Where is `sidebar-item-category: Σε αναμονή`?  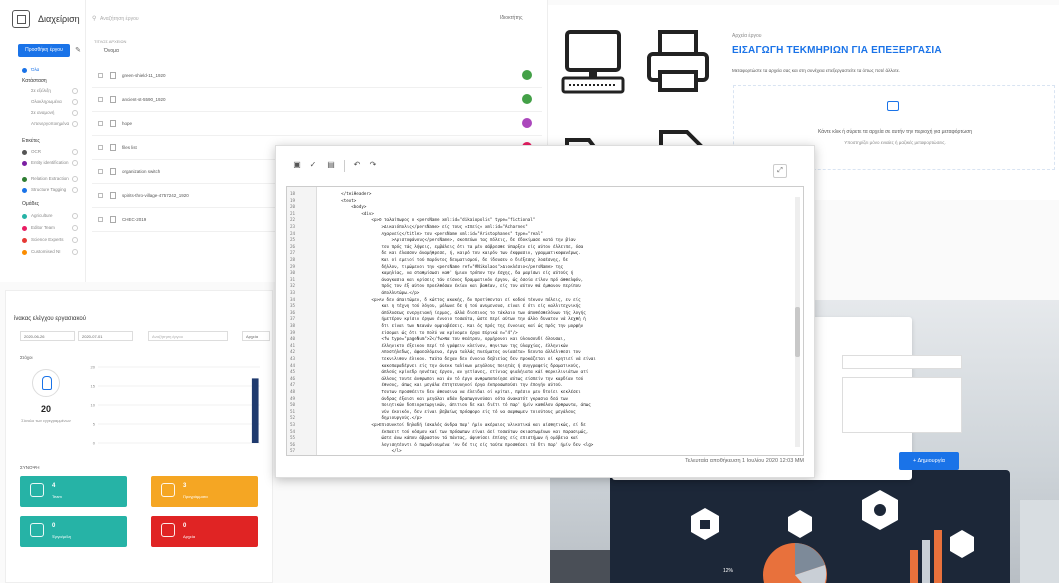
sidebar-item-category: Σε αναμονή is located at coordinates (42, 112).